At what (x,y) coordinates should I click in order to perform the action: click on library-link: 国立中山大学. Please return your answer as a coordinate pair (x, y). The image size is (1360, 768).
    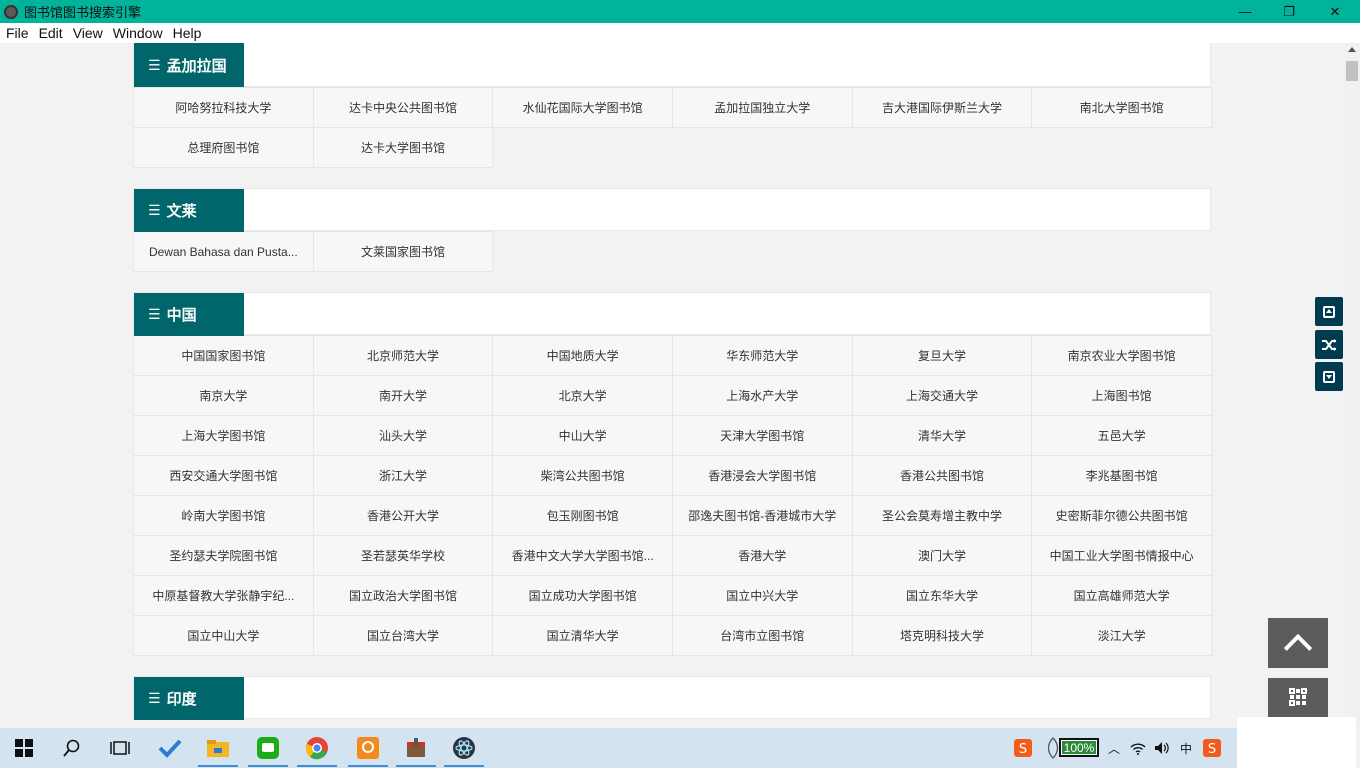
    Looking at the image, I should click on (223, 635).